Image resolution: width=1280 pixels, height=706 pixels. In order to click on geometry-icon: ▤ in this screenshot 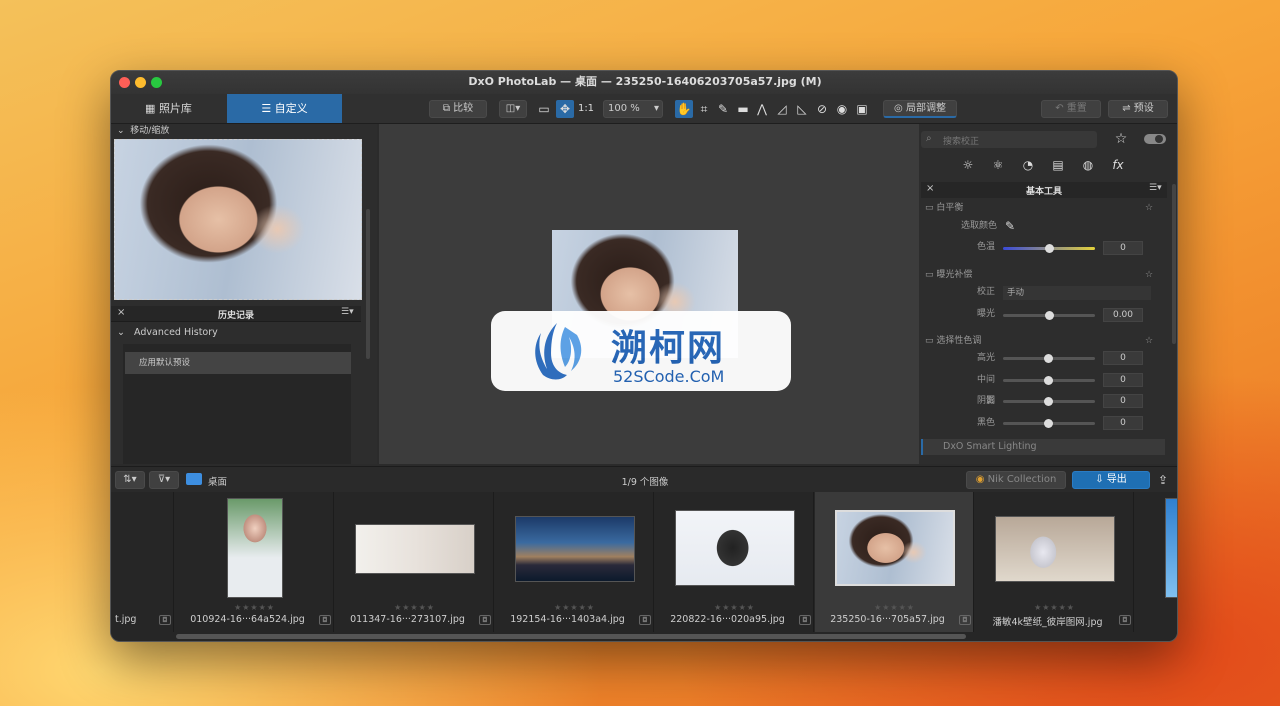, I will do `click(1058, 165)`.